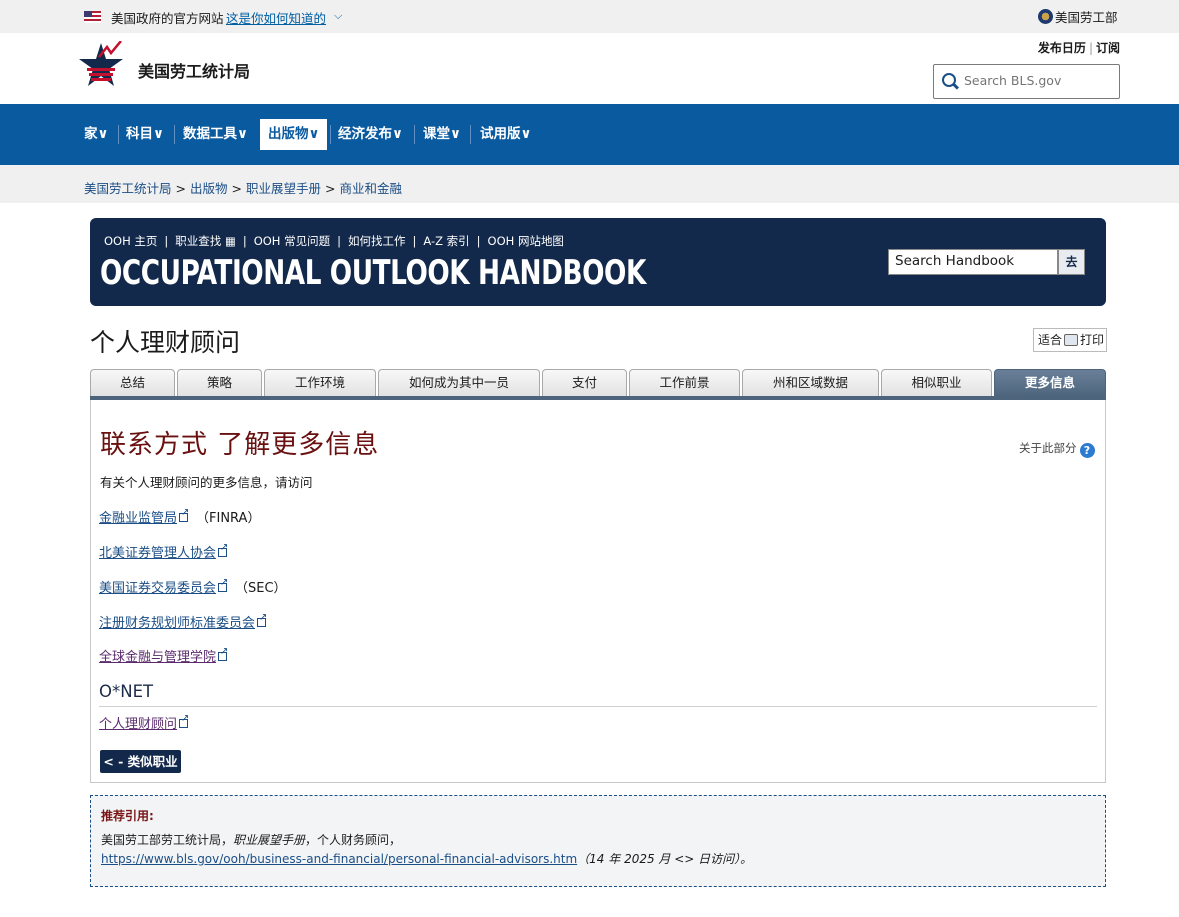  I want to click on resource-item: 美国证券交易委员会（SEC）, so click(193, 586).